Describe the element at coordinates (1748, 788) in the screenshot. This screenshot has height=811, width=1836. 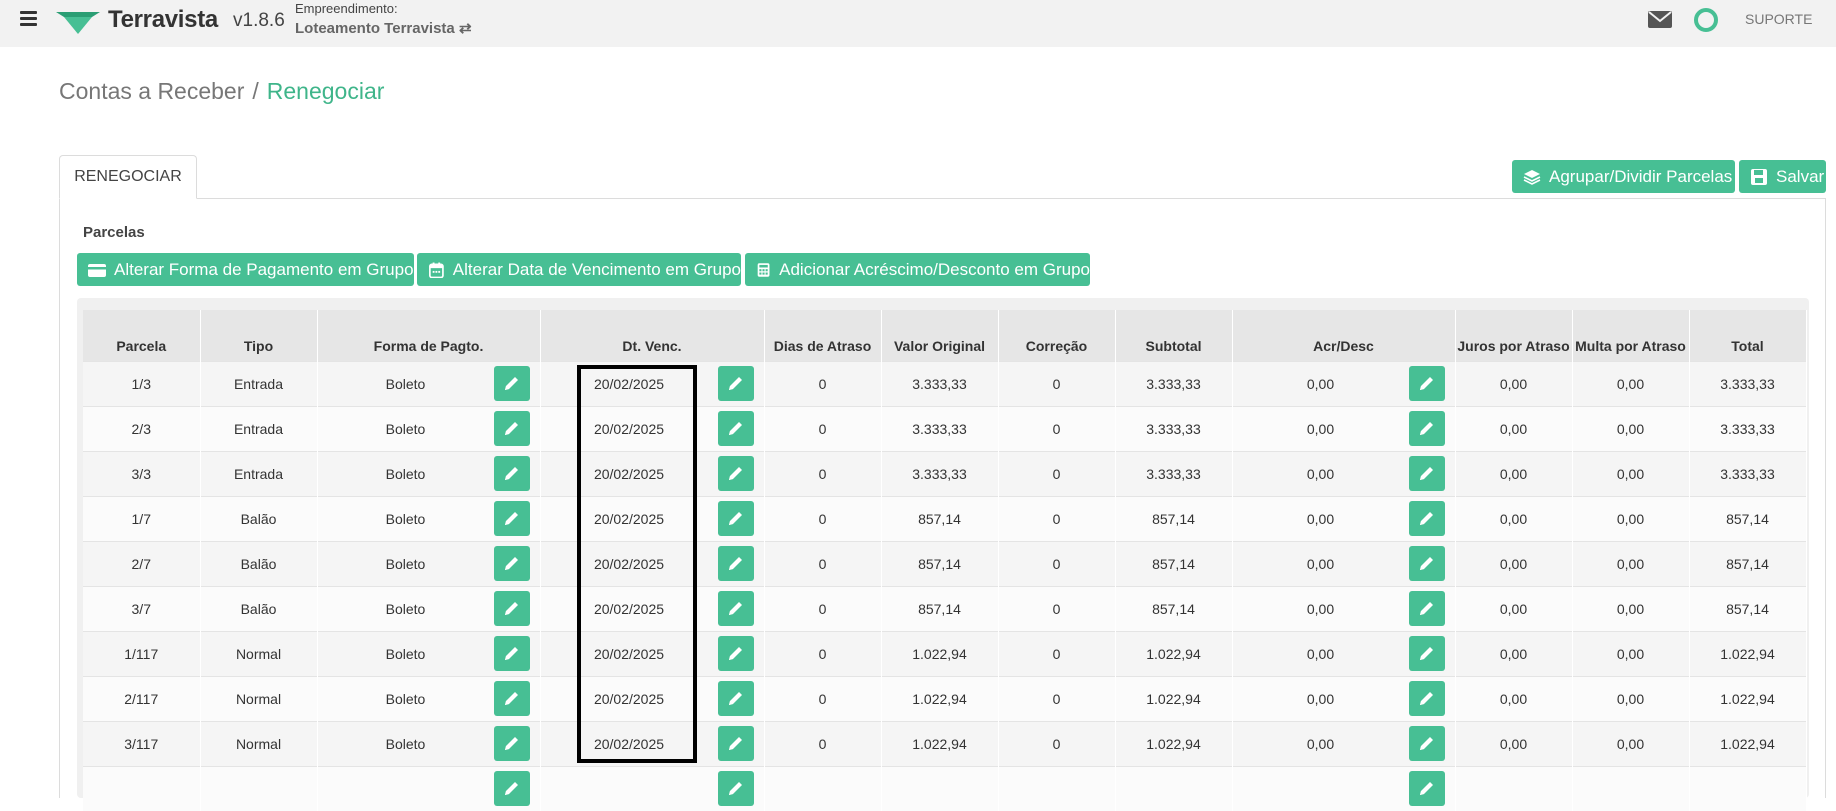
I see `cell-total` at that location.